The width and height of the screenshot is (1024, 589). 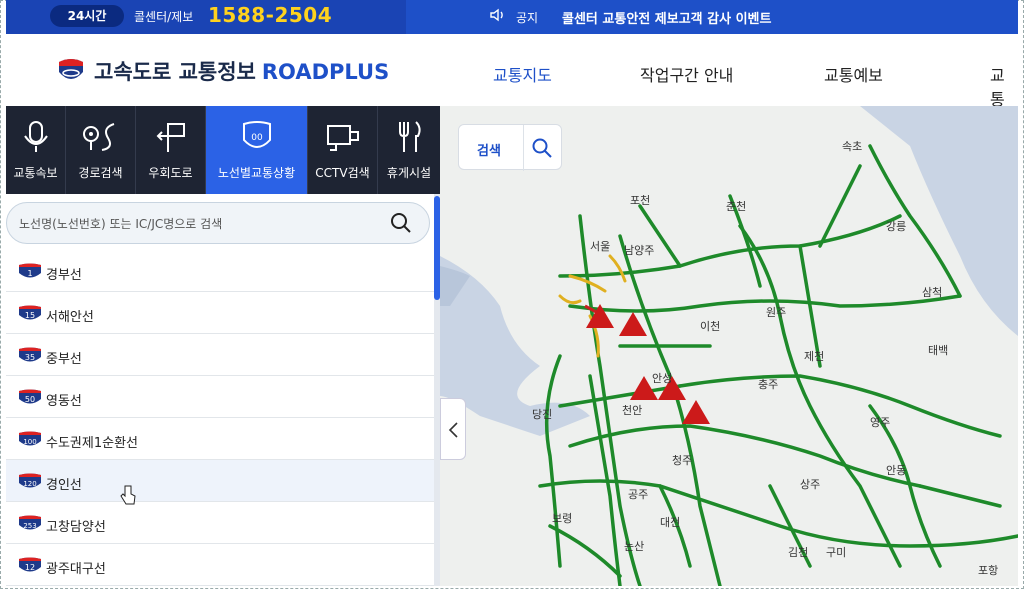 I want to click on tab-traffic-news: 교통속보, so click(x=36, y=150).